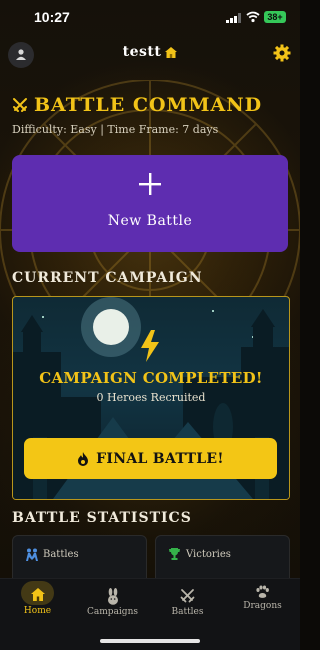 The width and height of the screenshot is (320, 650). What do you see at coordinates (83, 458) in the screenshot?
I see `fire-icon` at bounding box center [83, 458].